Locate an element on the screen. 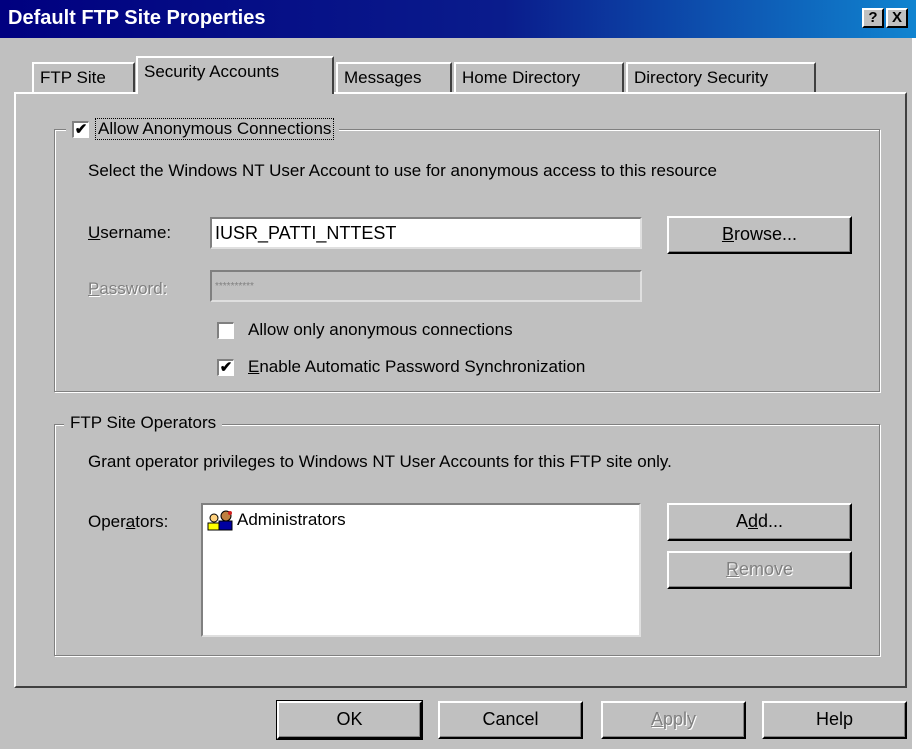  question-mark-icon: ? is located at coordinates (873, 17).